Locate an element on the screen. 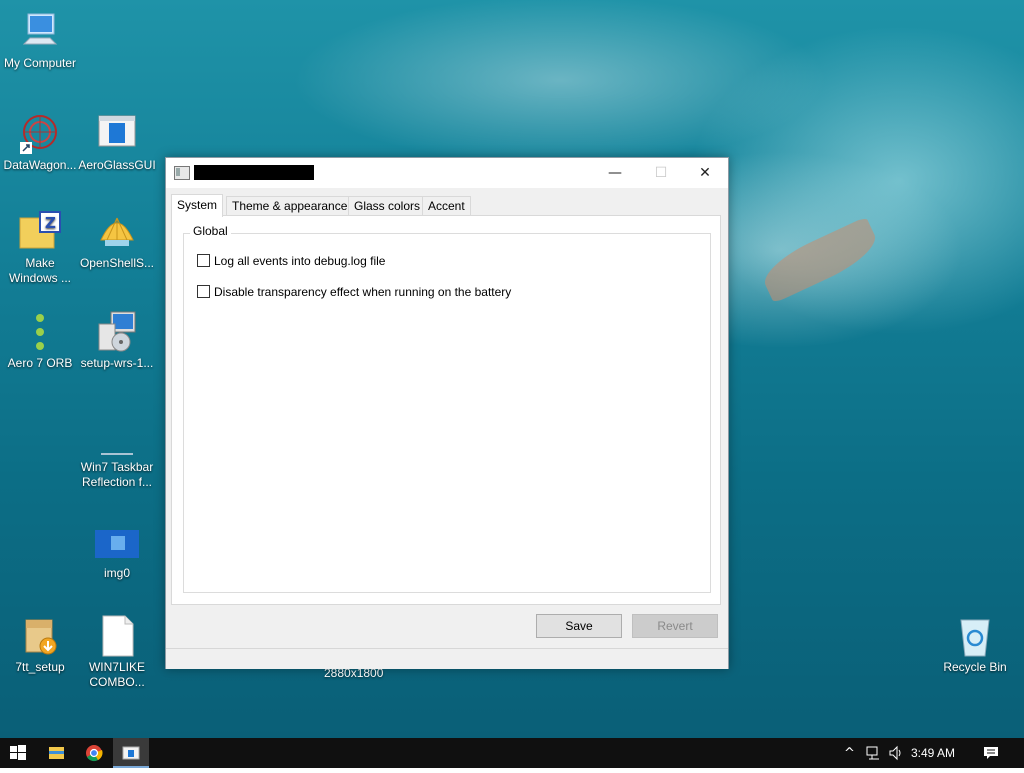  desktop-icon-label: img0 is located at coordinates (116, 573).